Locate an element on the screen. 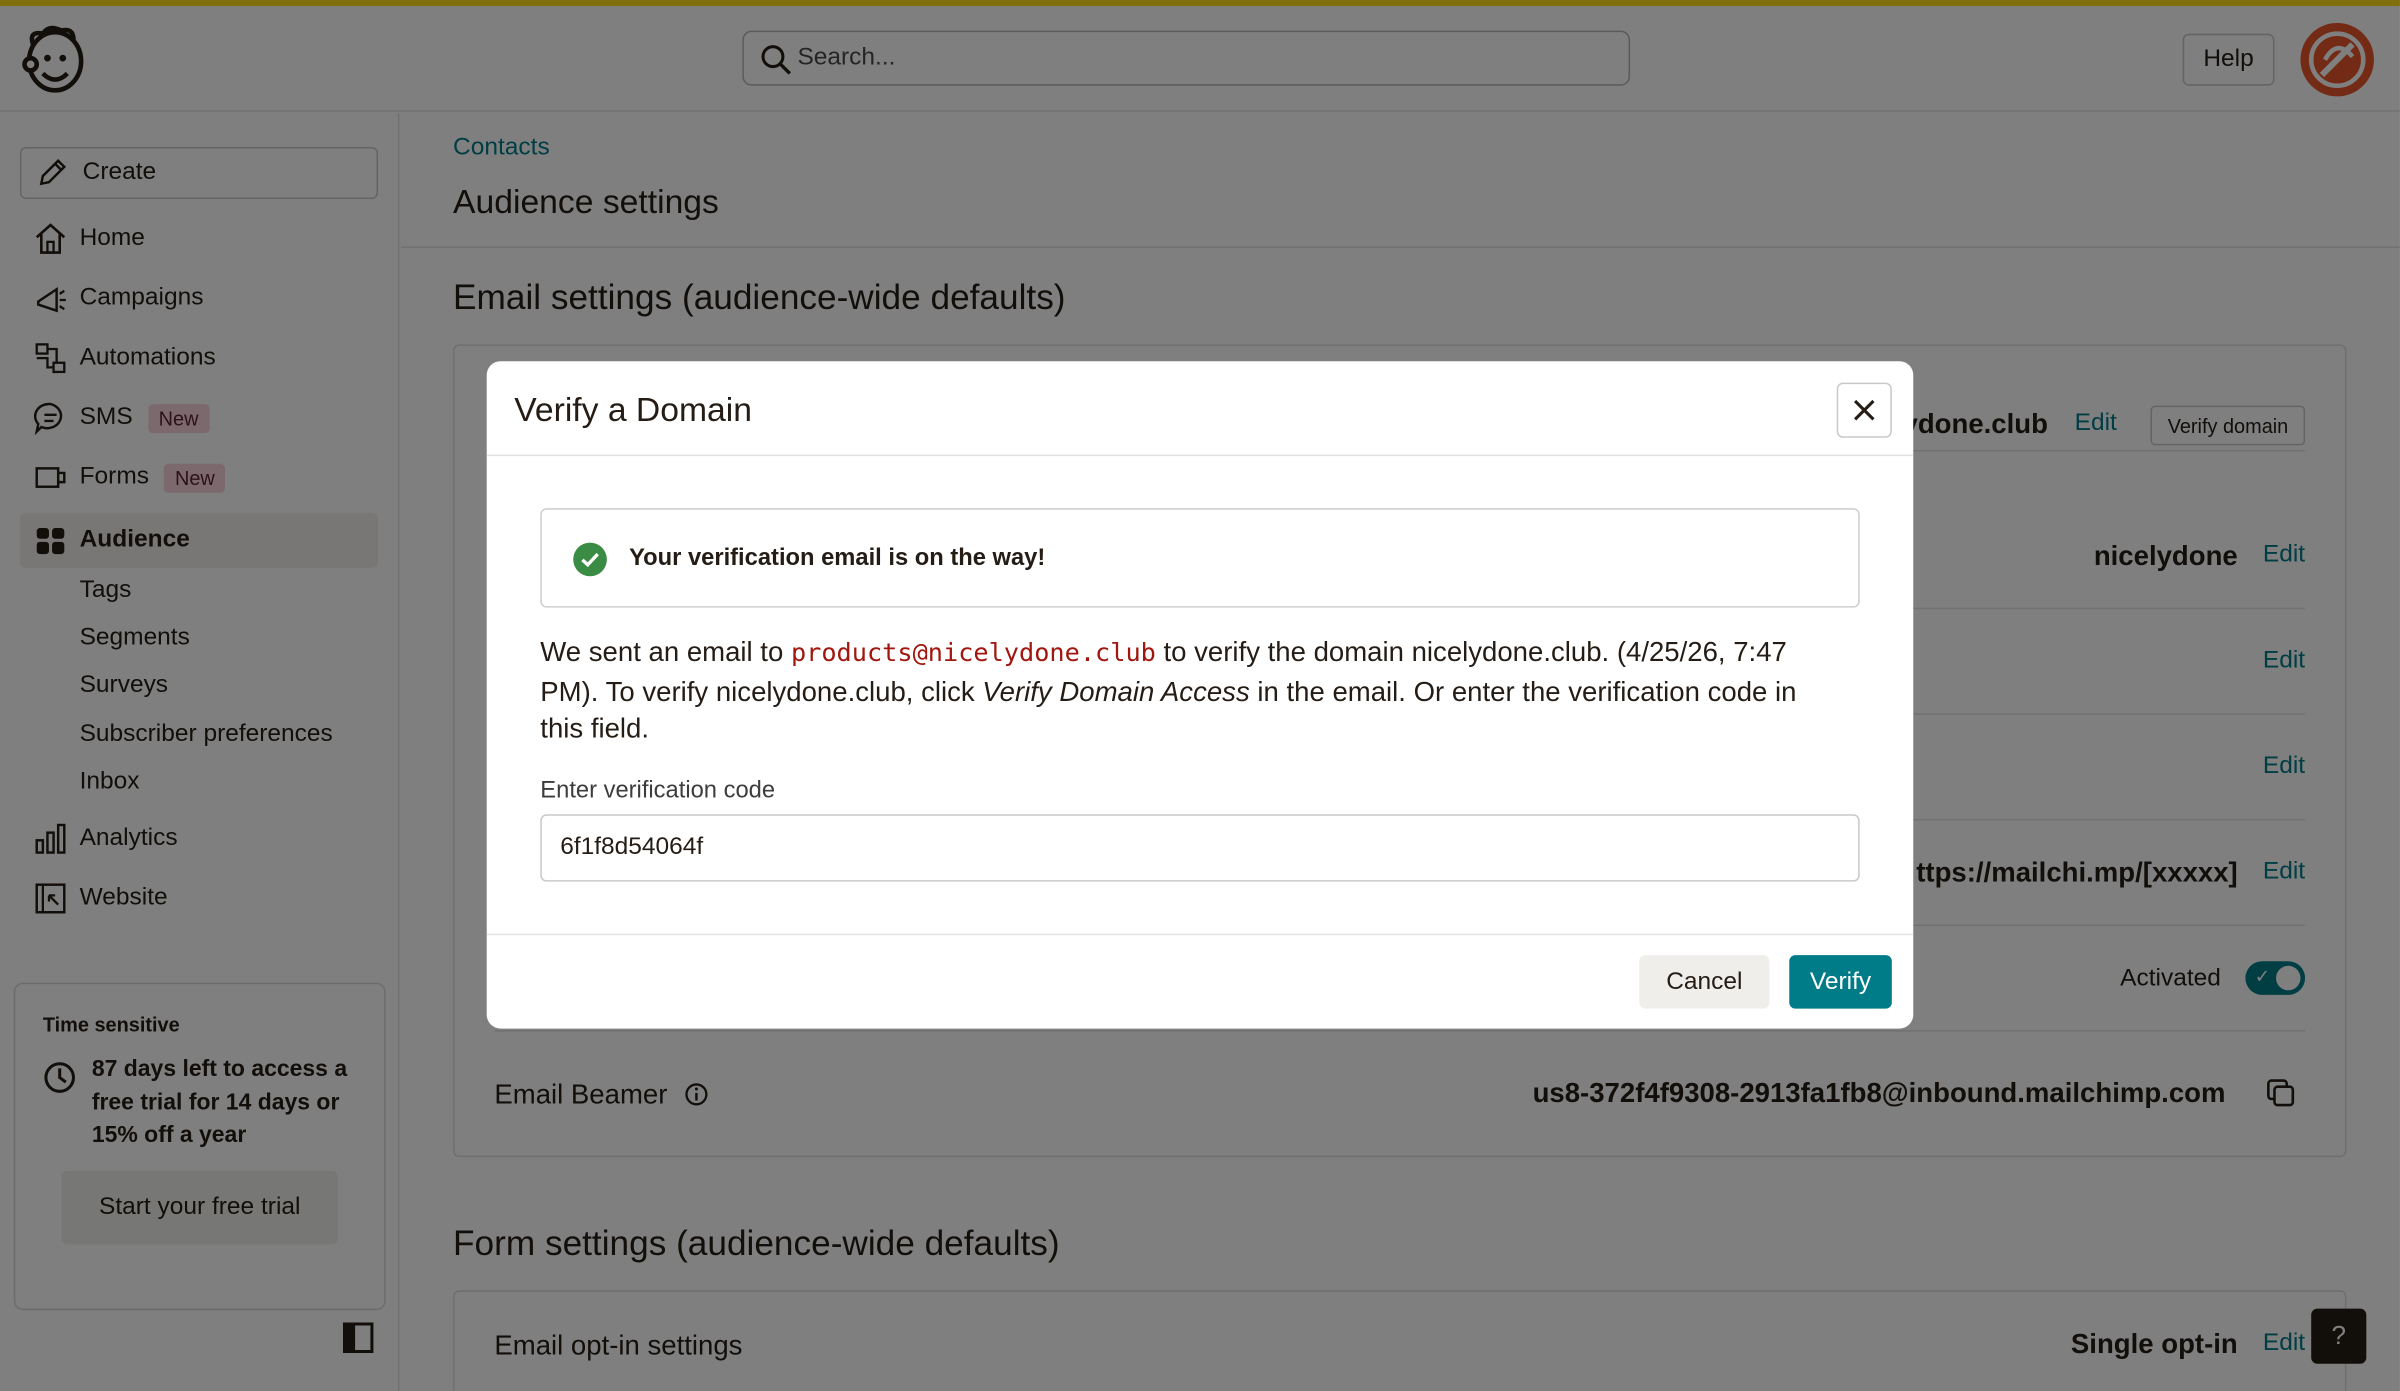 The width and height of the screenshot is (2400, 1391). verify-button: Verify is located at coordinates (1840, 982).